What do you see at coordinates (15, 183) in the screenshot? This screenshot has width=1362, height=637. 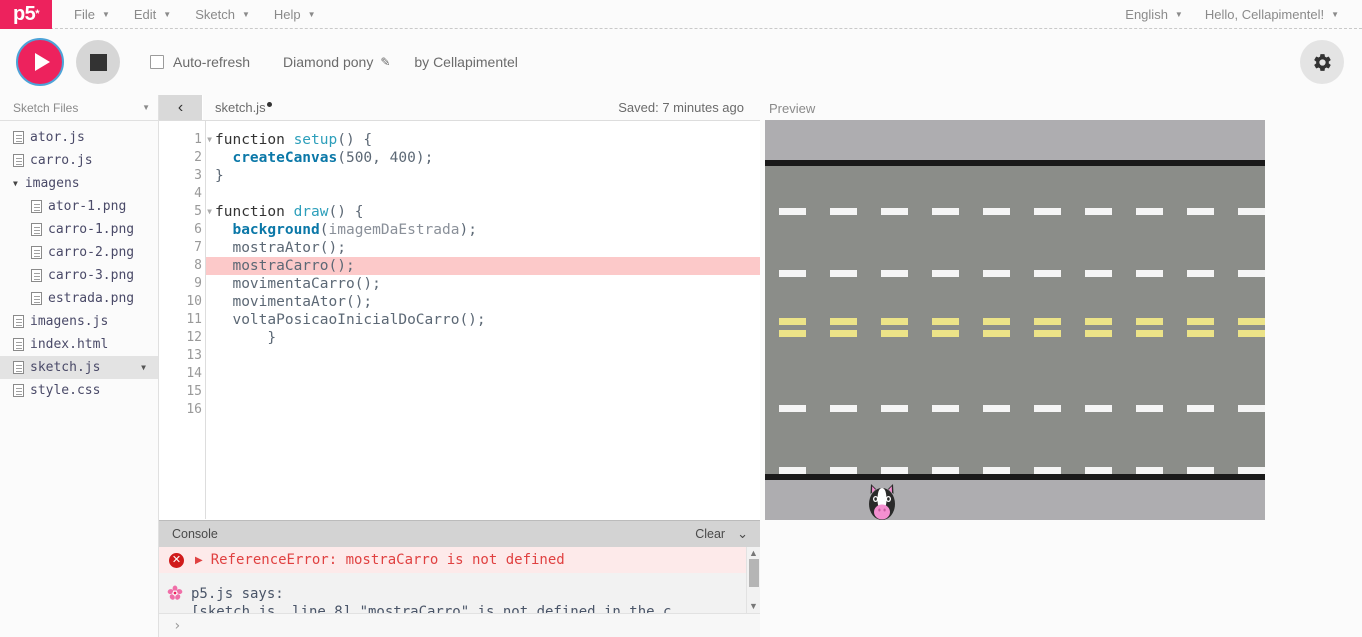 I see `folder-expand-icon: ▼` at bounding box center [15, 183].